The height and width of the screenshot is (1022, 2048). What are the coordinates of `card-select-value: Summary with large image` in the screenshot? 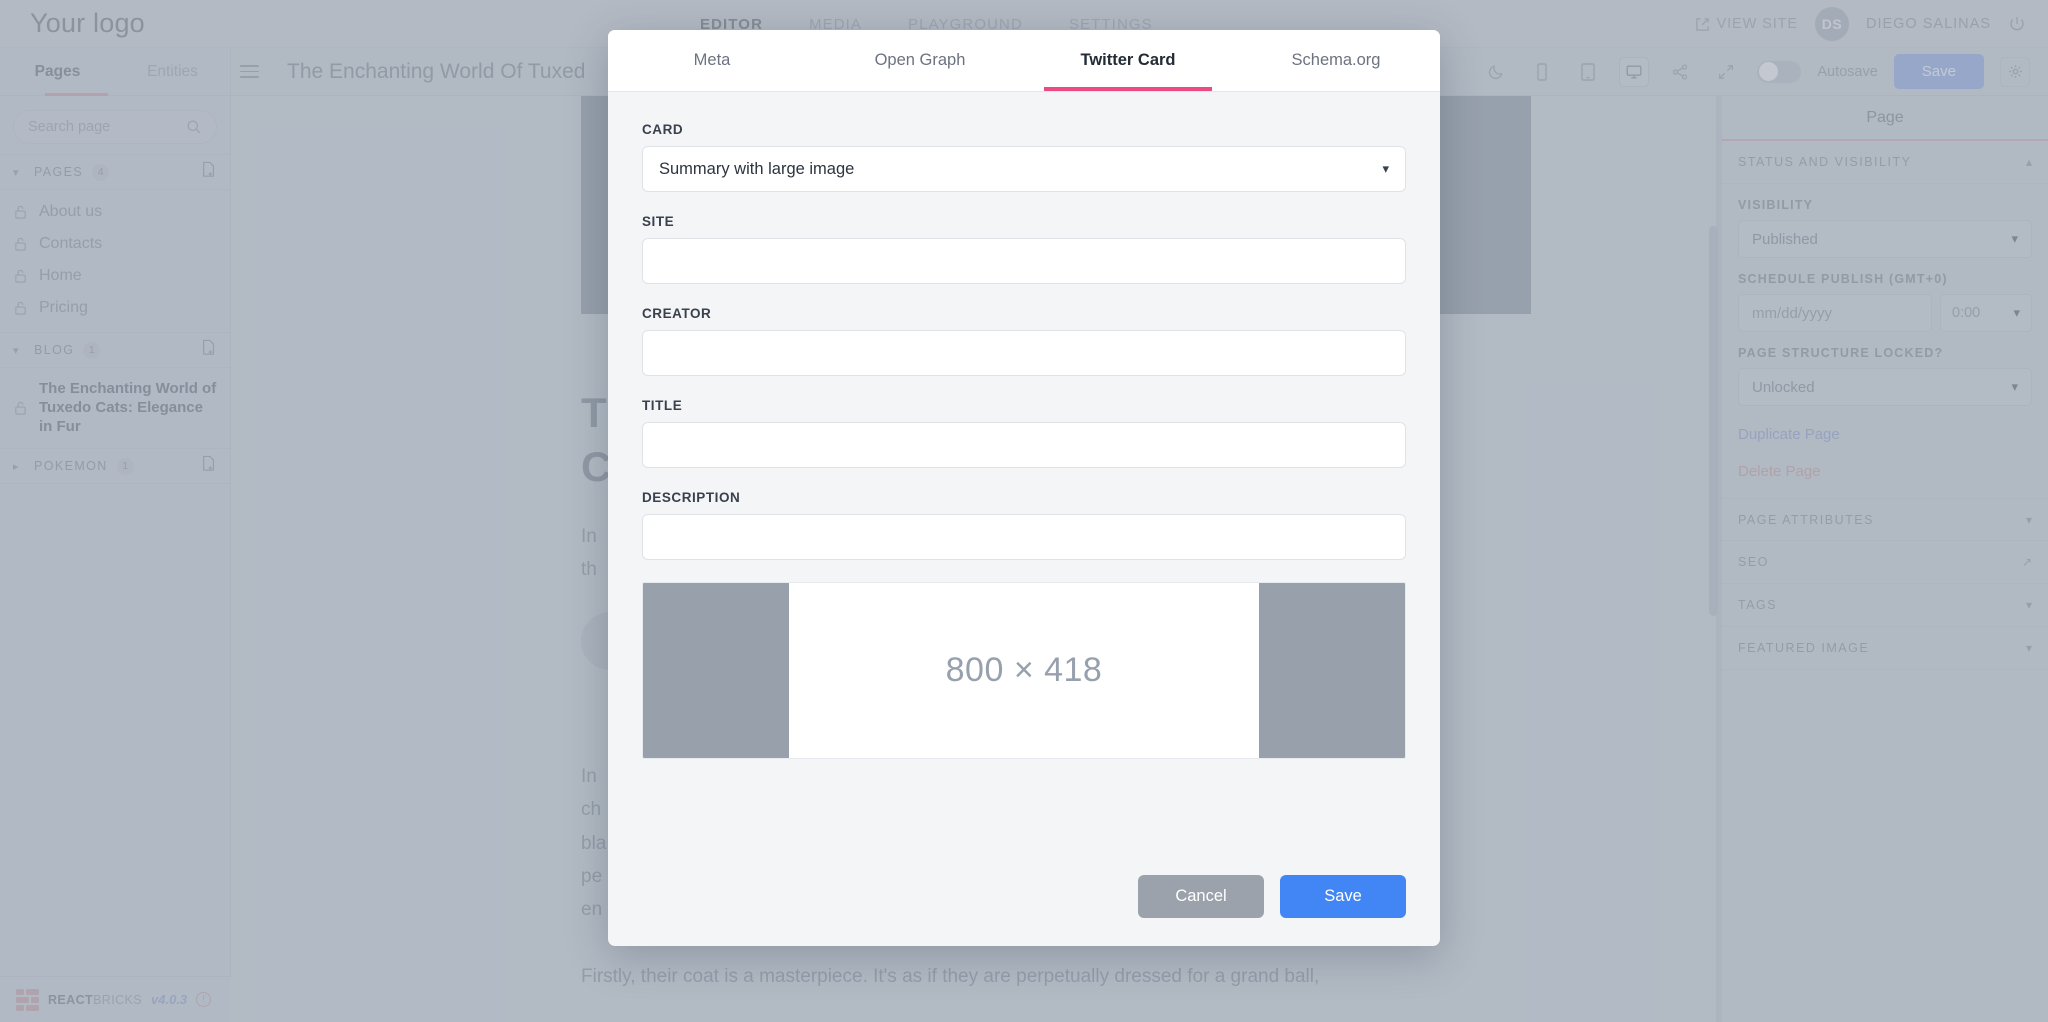 It's located at (757, 168).